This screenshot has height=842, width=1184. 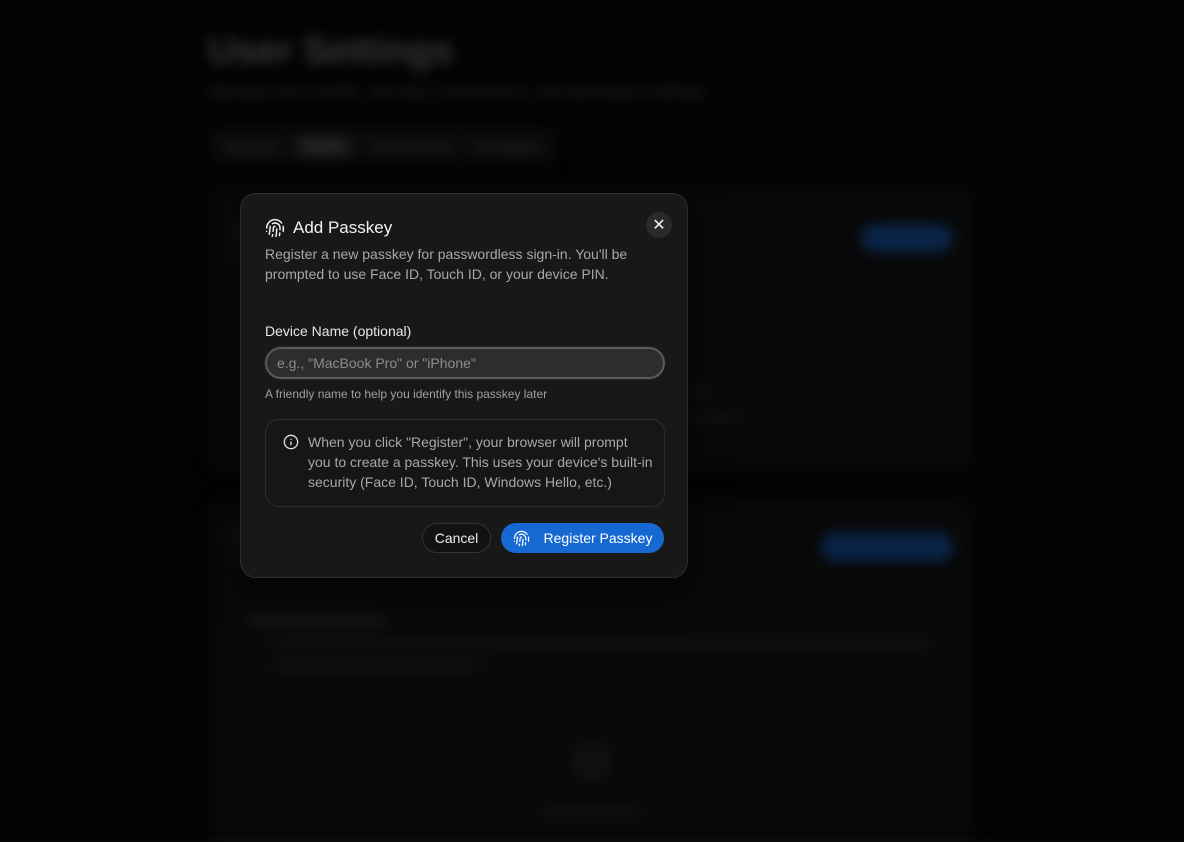 I want to click on cancel-button-label: Cancel, so click(x=456, y=538).